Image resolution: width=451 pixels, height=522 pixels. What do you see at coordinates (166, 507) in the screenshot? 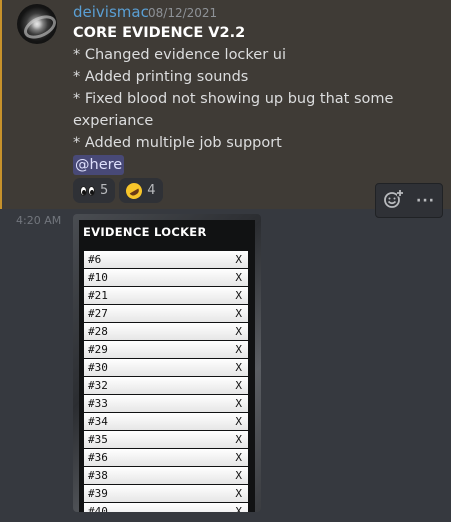
I see `locker-item: #40 X` at bounding box center [166, 507].